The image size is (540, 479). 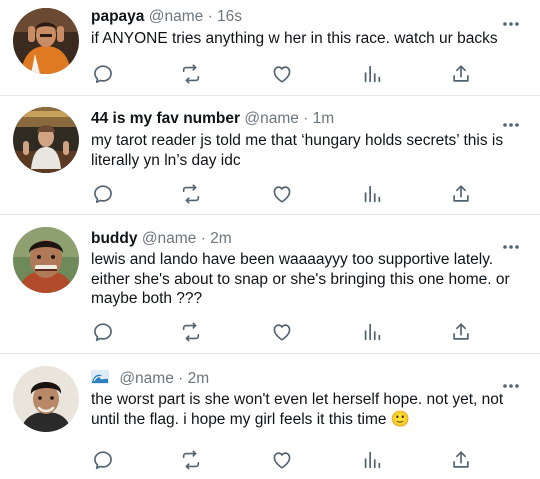 I want to click on display-name: 44 is my fav number, so click(x=165, y=118).